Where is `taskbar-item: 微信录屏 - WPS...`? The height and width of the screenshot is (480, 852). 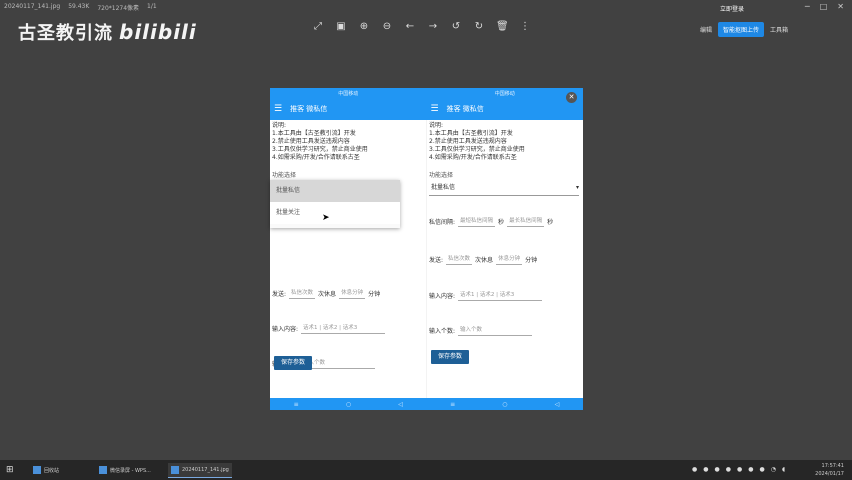
taskbar-item: 微信录屏 - WPS... is located at coordinates (125, 470).